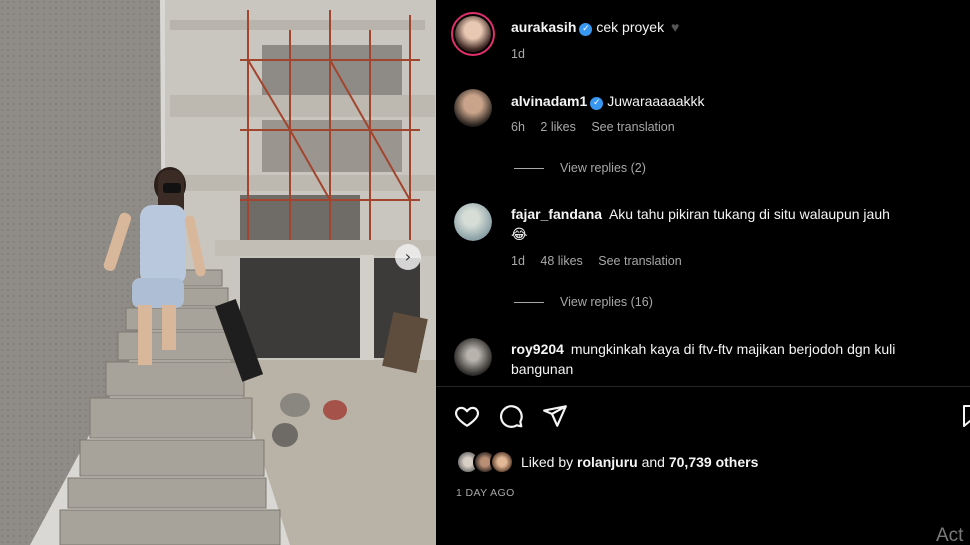 Image resolution: width=970 pixels, height=545 pixels. What do you see at coordinates (557, 127) in the screenshot?
I see `comment-likes: 2 likes` at bounding box center [557, 127].